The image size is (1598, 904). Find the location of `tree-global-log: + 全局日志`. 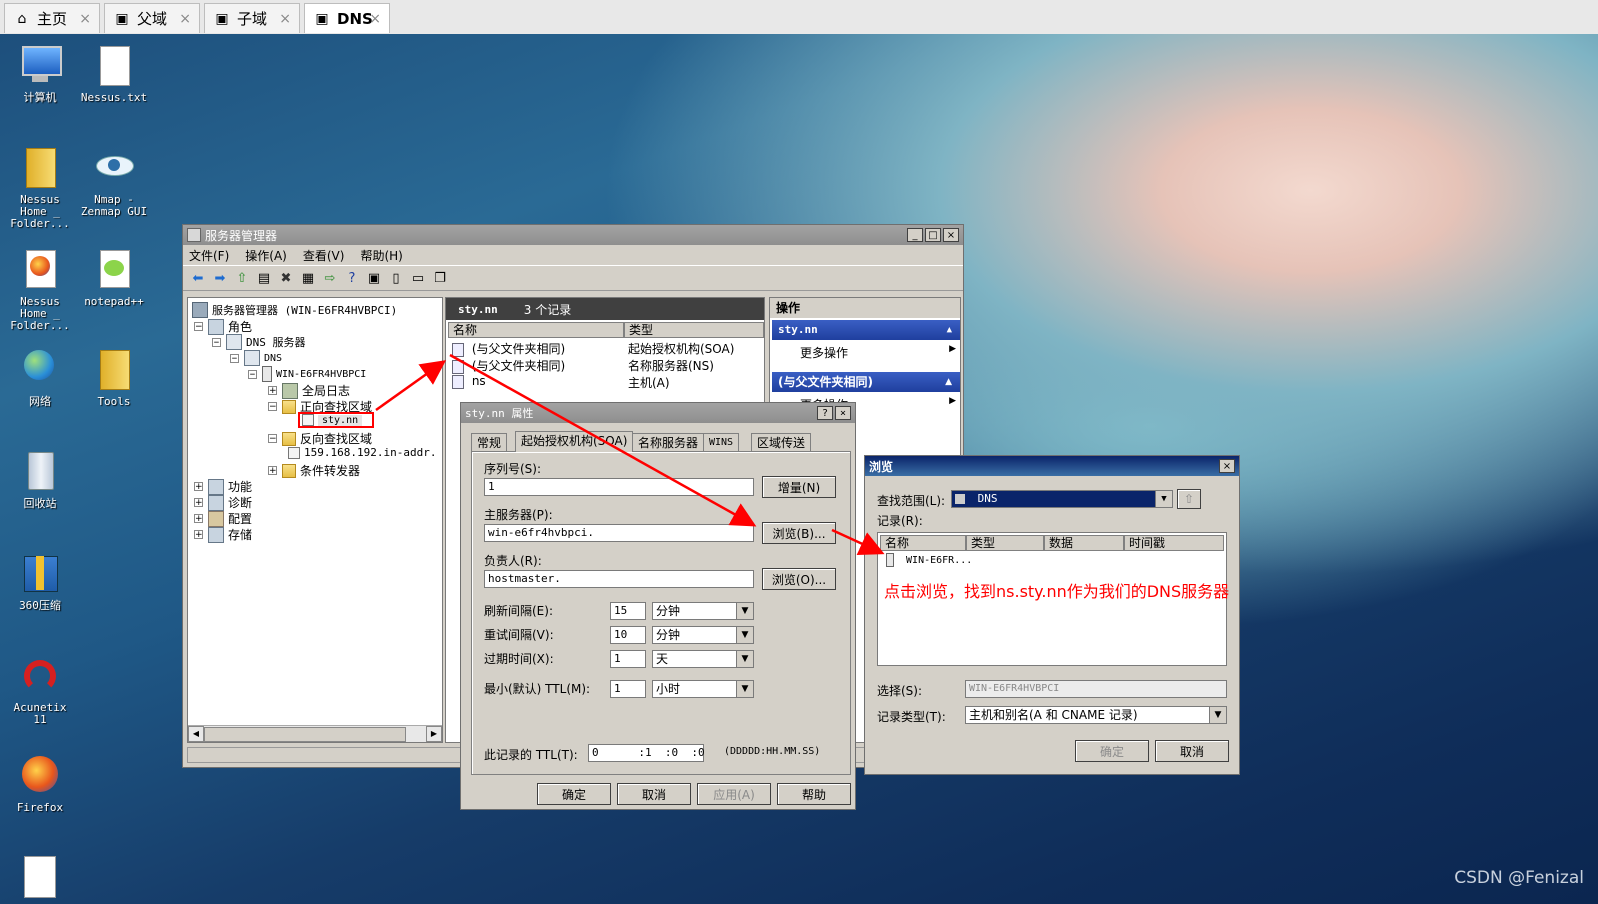

tree-global-log: + 全局日志 is located at coordinates (309, 390).